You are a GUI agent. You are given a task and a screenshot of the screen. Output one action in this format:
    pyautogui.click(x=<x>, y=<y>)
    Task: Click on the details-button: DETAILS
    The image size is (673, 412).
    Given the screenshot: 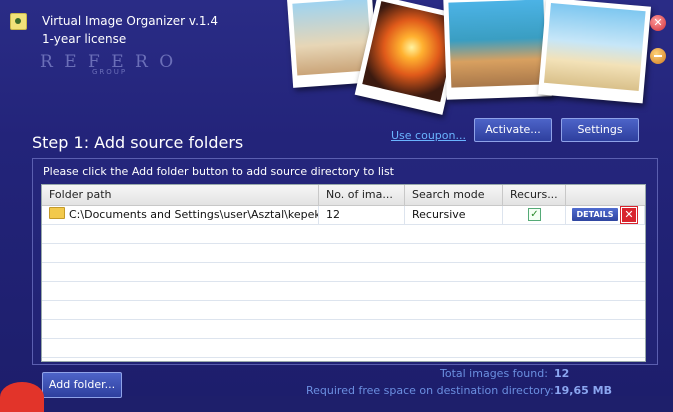 What is the action you would take?
    pyautogui.click(x=595, y=214)
    